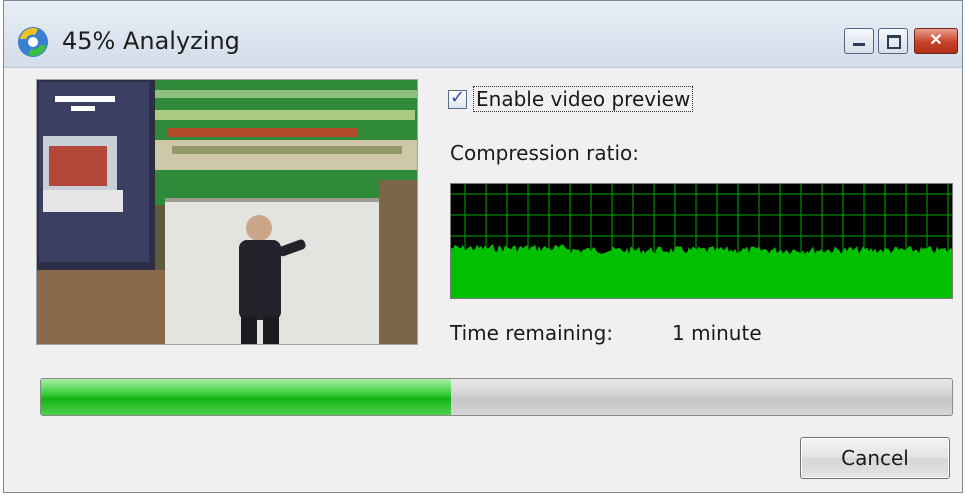 The image size is (966, 495). I want to click on enable-preview-label: Enable video preview, so click(583, 99).